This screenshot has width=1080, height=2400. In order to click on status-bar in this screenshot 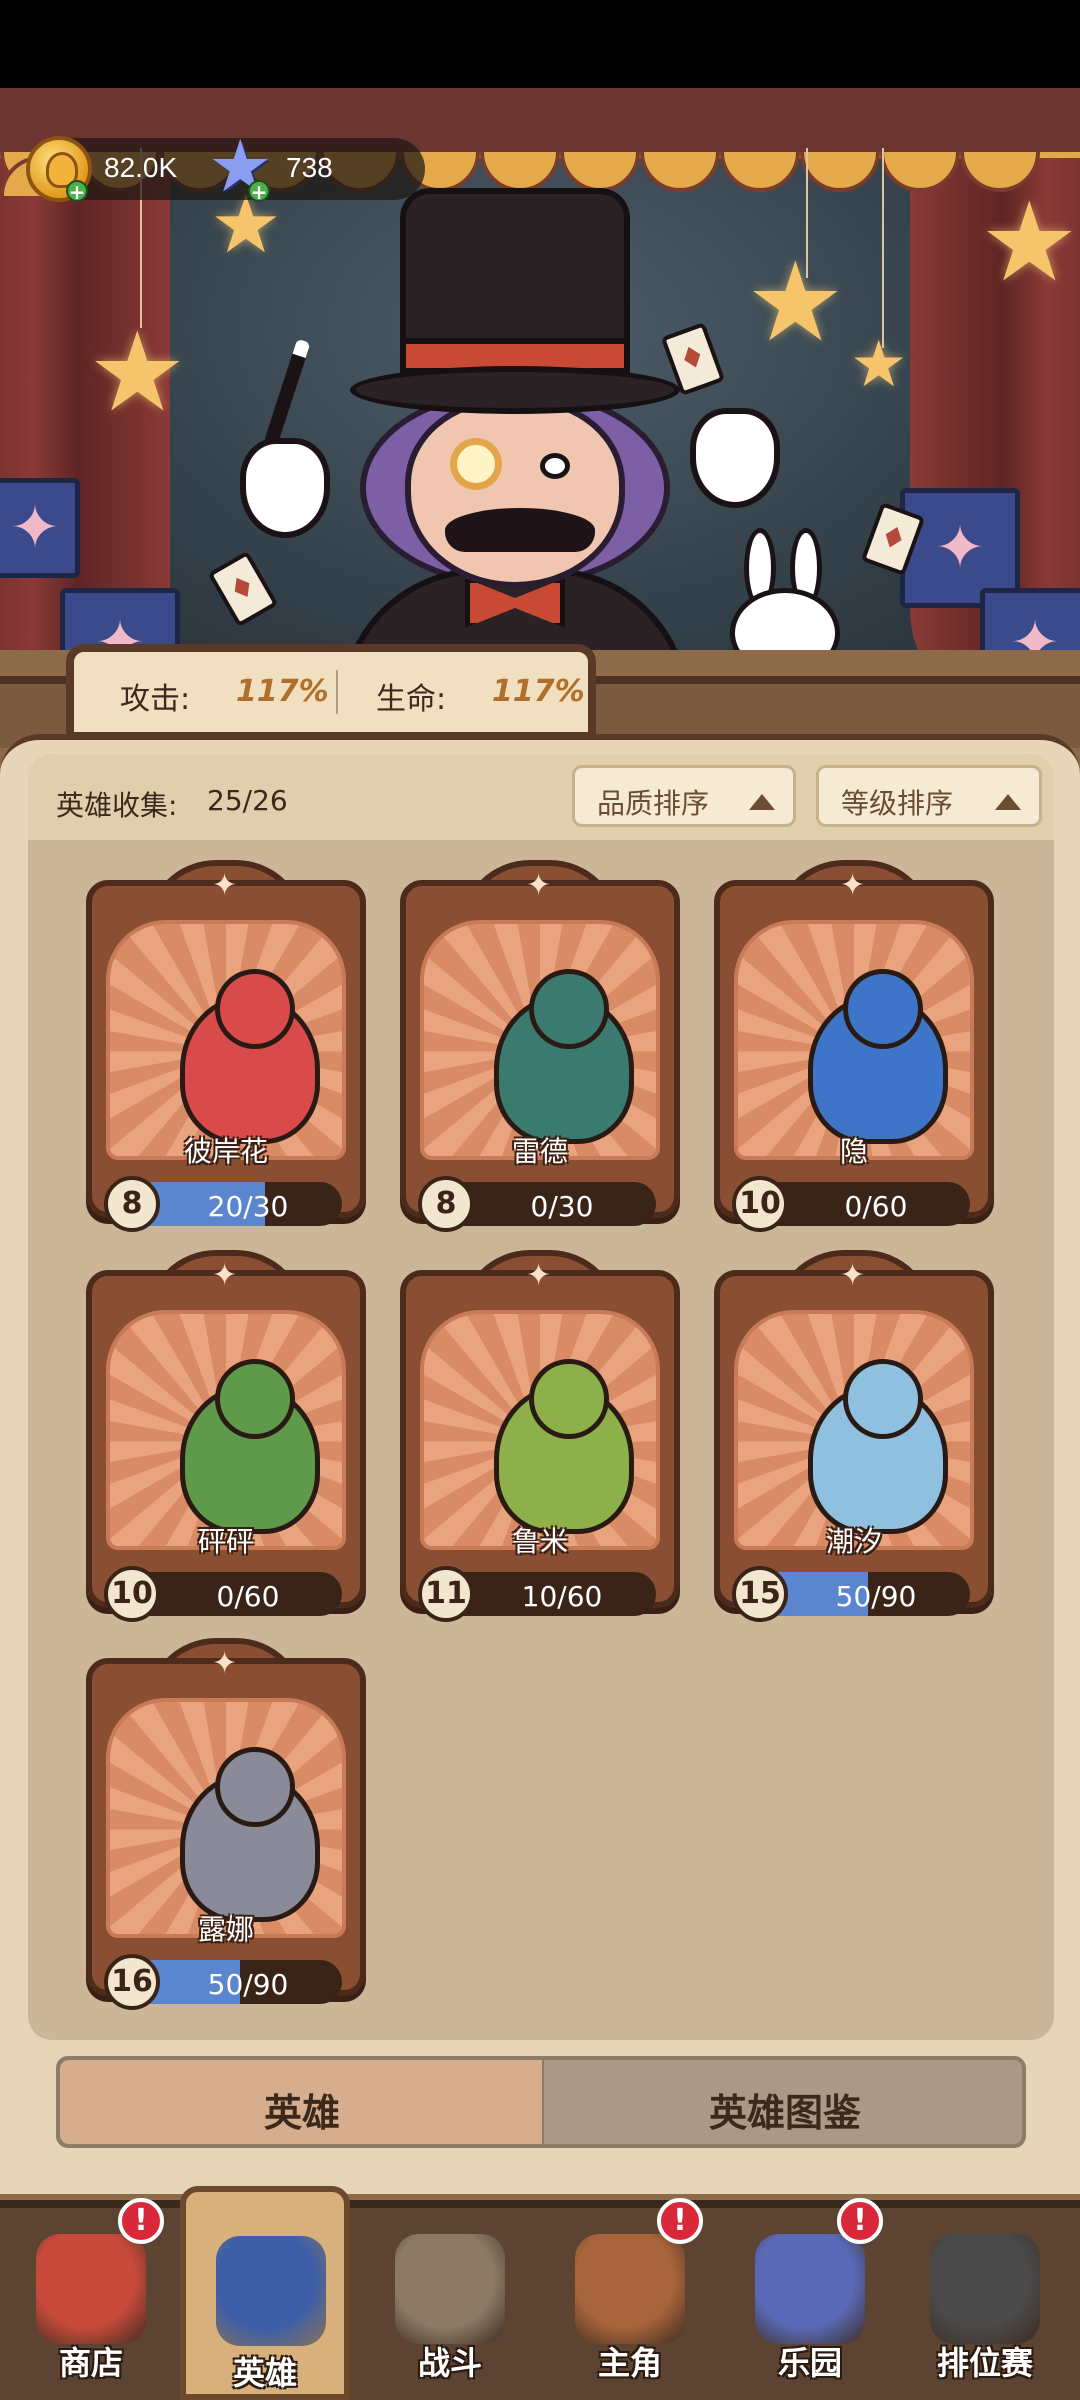, I will do `click(540, 44)`.